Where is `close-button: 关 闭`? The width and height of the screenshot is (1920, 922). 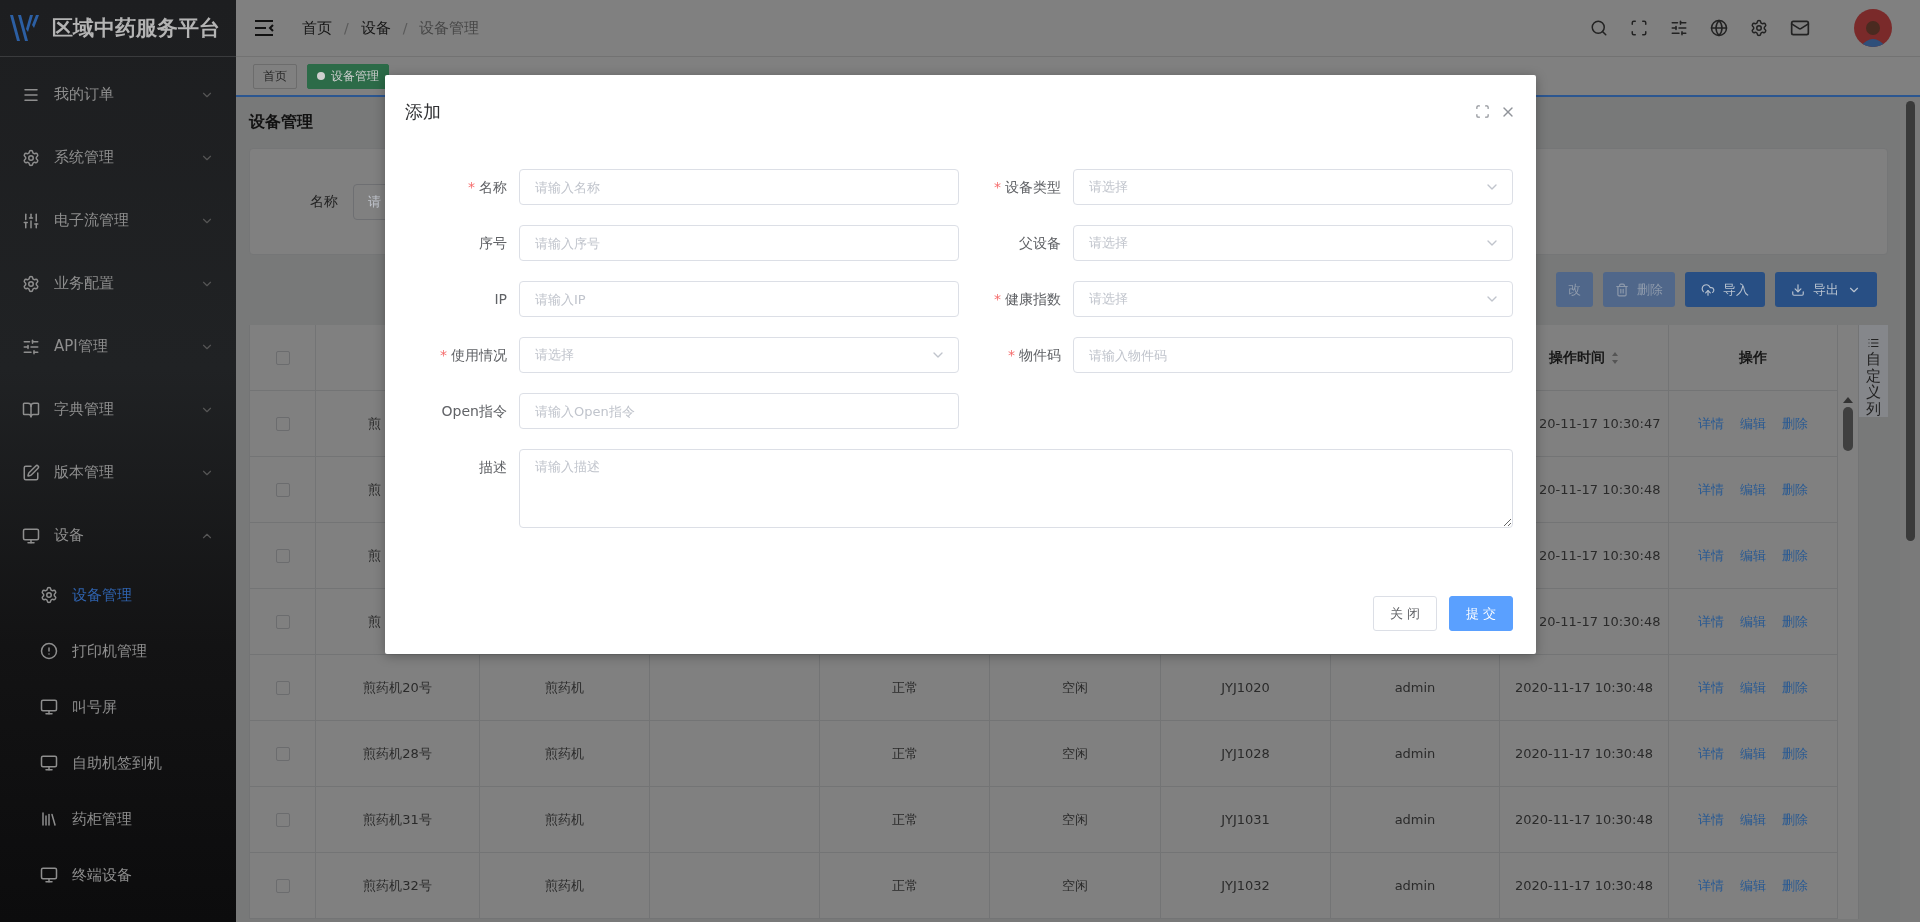
close-button: 关 闭 is located at coordinates (1405, 613).